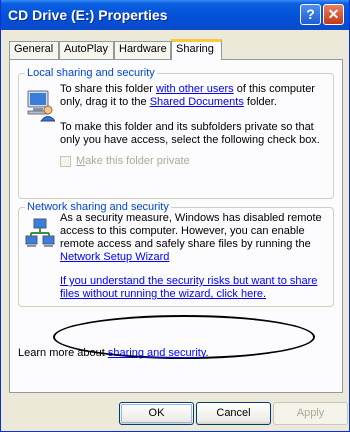 Image resolution: width=350 pixels, height=432 pixels. Describe the element at coordinates (196, 49) in the screenshot. I see `tab-sharing: Sharing` at that location.